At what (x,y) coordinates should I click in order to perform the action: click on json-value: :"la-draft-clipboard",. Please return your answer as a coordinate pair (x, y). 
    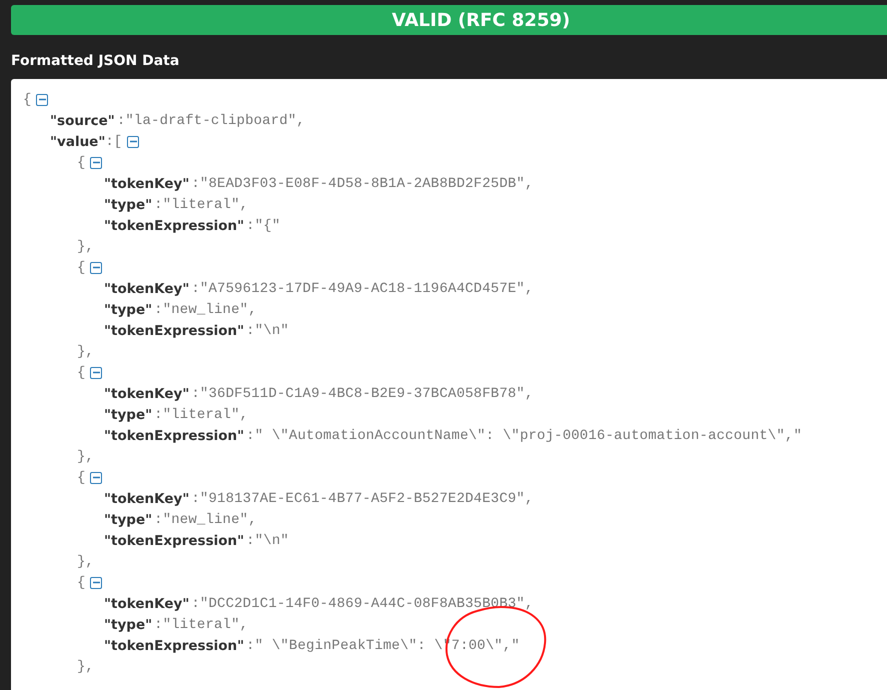
    Looking at the image, I should click on (210, 120).